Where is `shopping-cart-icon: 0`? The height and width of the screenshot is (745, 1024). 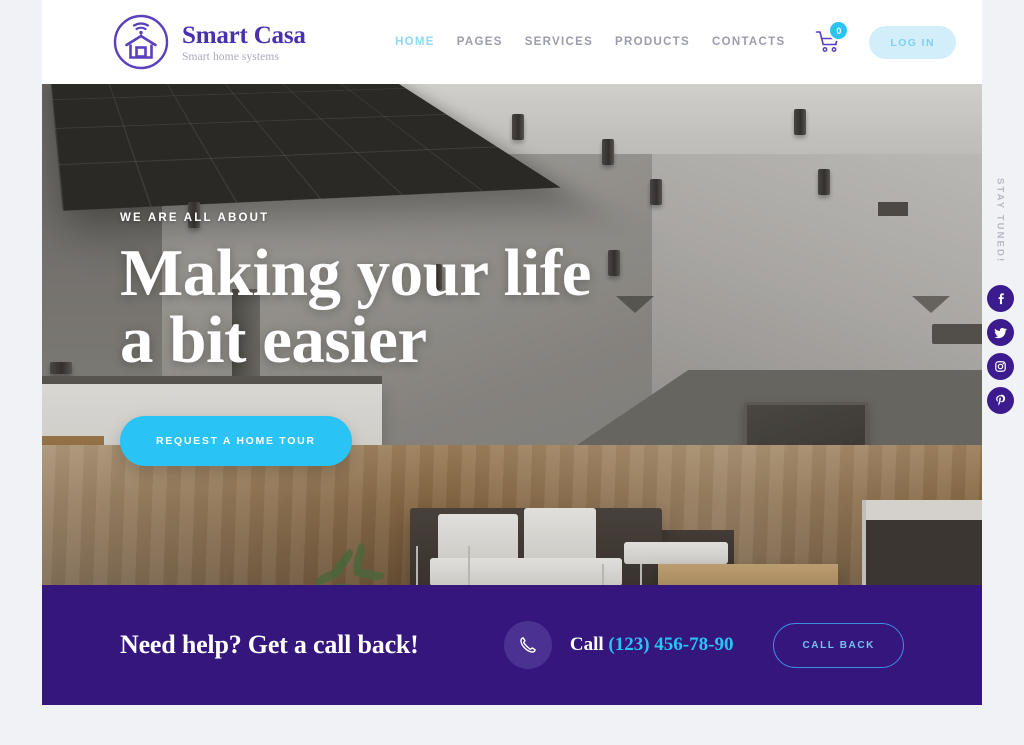 shopping-cart-icon: 0 is located at coordinates (831, 38).